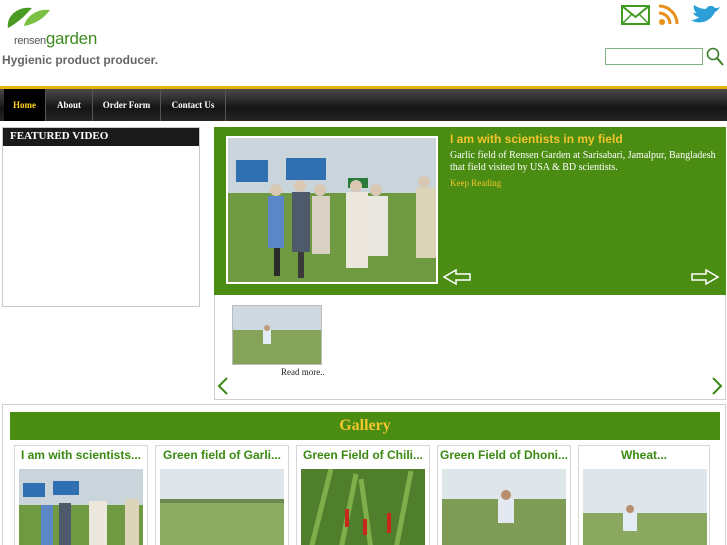 The width and height of the screenshot is (727, 545). What do you see at coordinates (636, 15) in the screenshot?
I see `mail-icon` at bounding box center [636, 15].